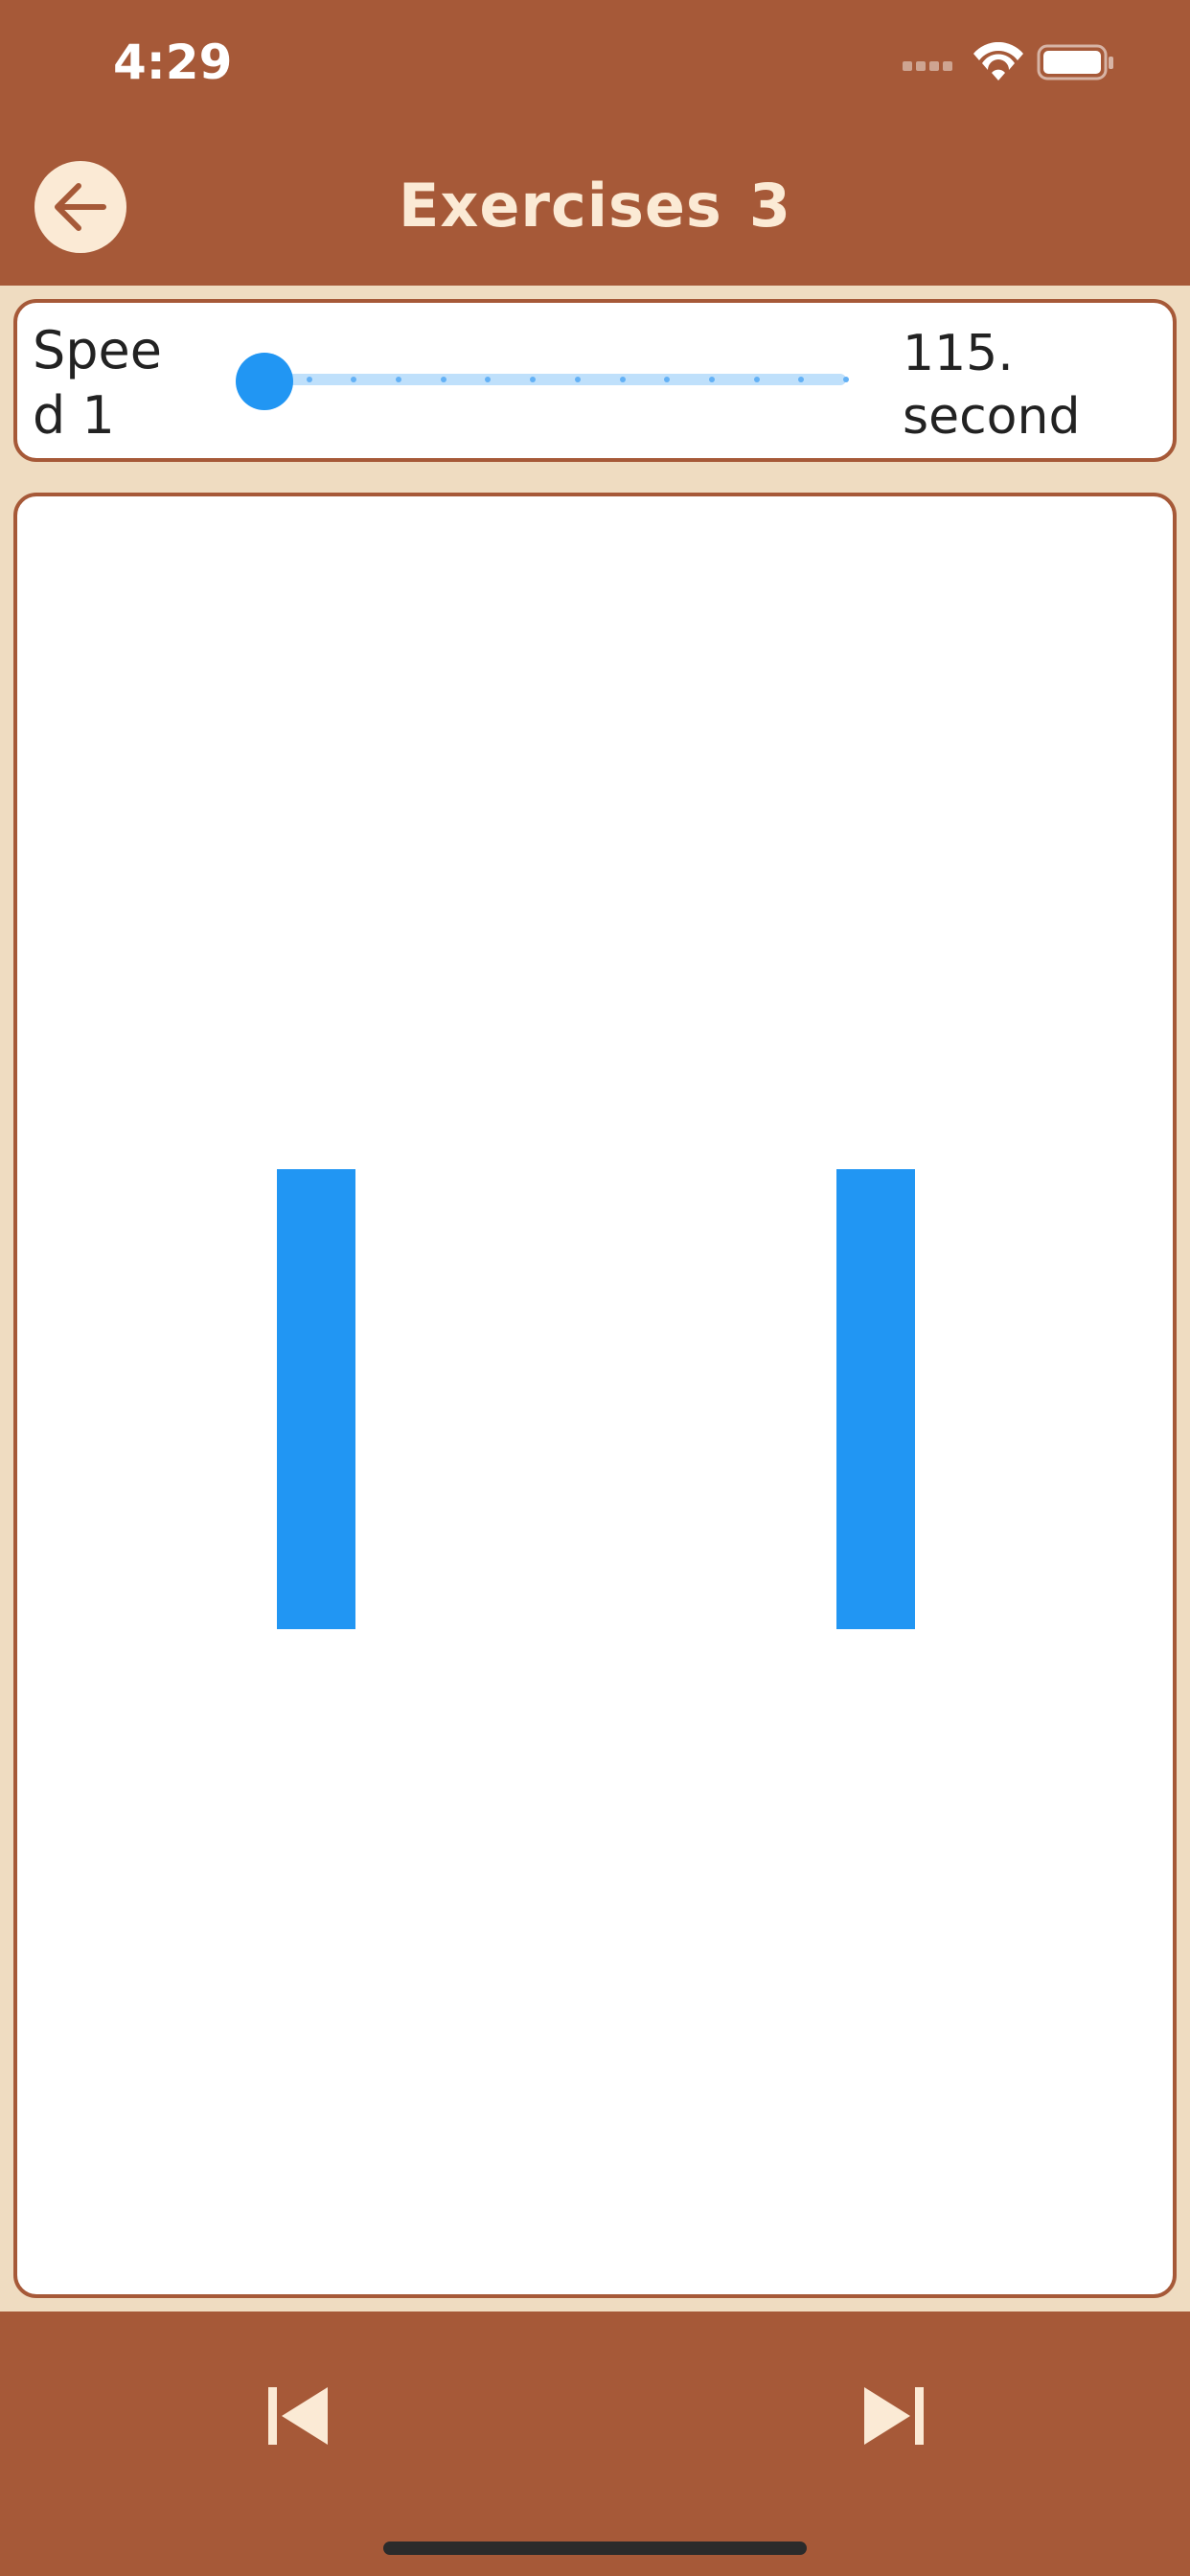  Describe the element at coordinates (560, 206) in the screenshot. I see `title-text: Exercises` at that location.